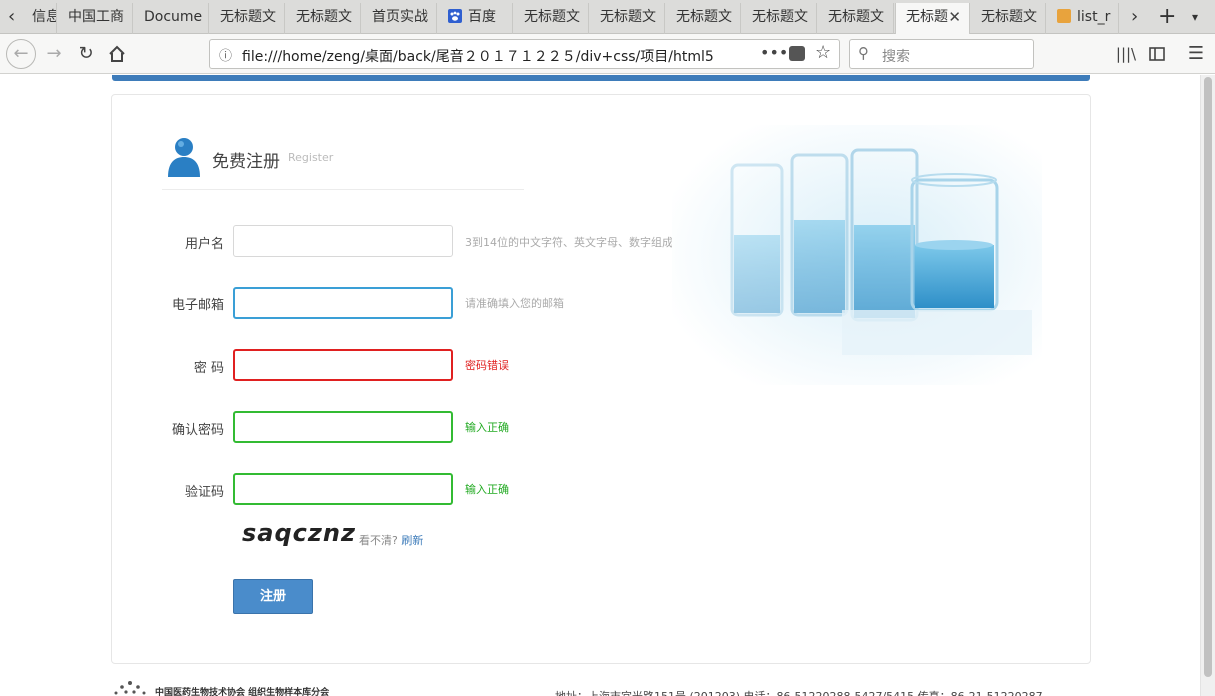 The image size is (1215, 696). Describe the element at coordinates (39, 18) in the screenshot. I see `tab: 信息` at that location.